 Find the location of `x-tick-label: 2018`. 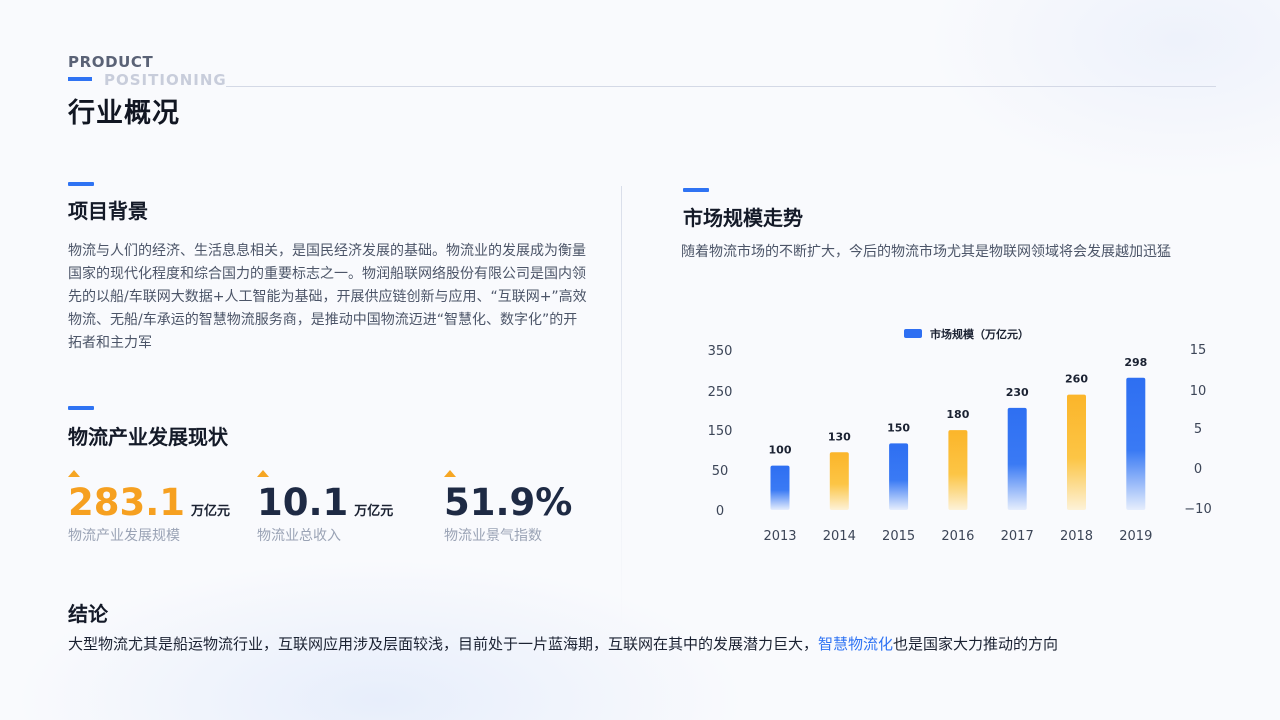

x-tick-label: 2018 is located at coordinates (1076, 536).